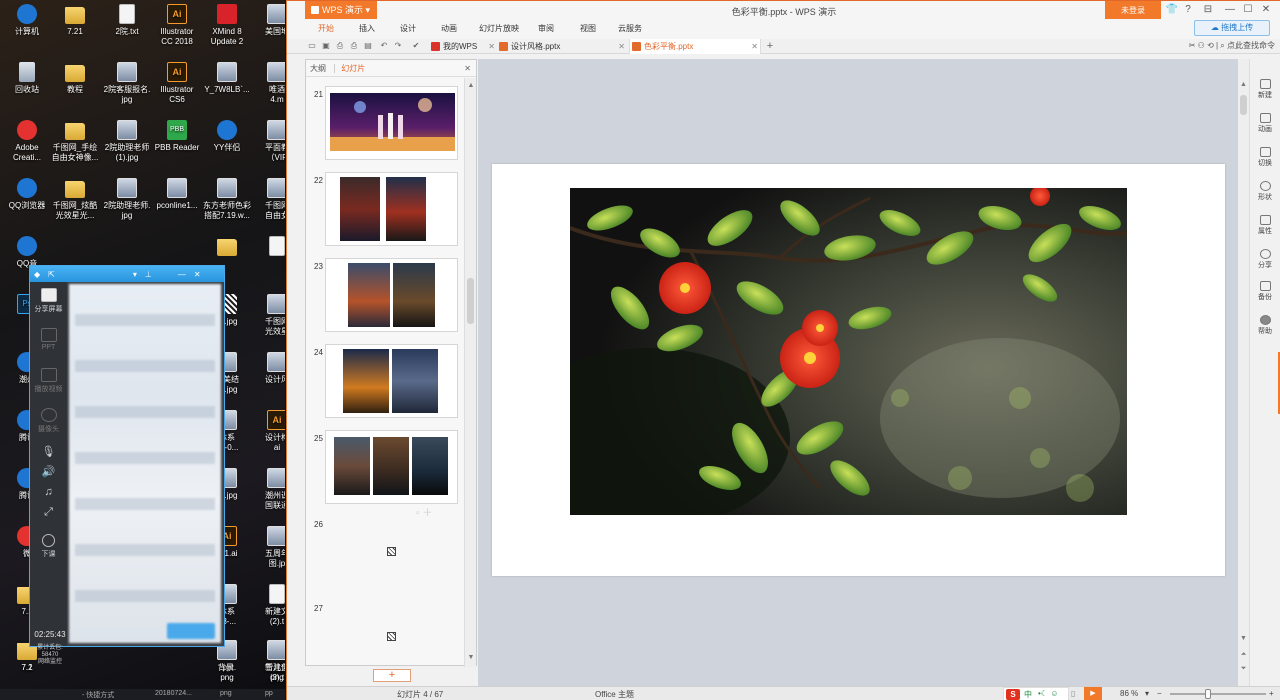 The height and width of the screenshot is (700, 1280). I want to click on share-panel-titlebar: ◆ ⇱ ▾ ⊥ — ✕, so click(127, 274).